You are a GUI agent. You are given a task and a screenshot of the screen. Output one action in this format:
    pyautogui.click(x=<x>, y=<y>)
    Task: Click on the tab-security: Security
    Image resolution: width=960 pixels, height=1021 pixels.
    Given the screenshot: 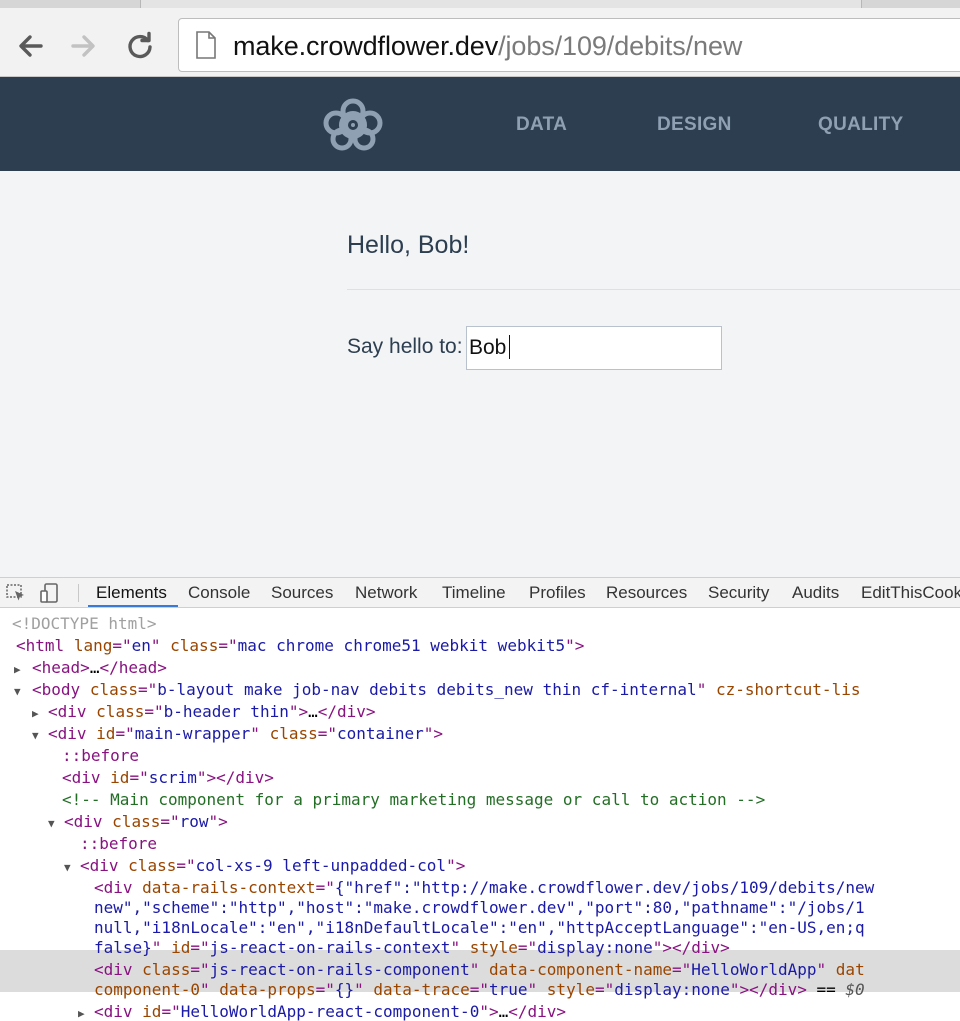 What is the action you would take?
    pyautogui.click(x=738, y=593)
    